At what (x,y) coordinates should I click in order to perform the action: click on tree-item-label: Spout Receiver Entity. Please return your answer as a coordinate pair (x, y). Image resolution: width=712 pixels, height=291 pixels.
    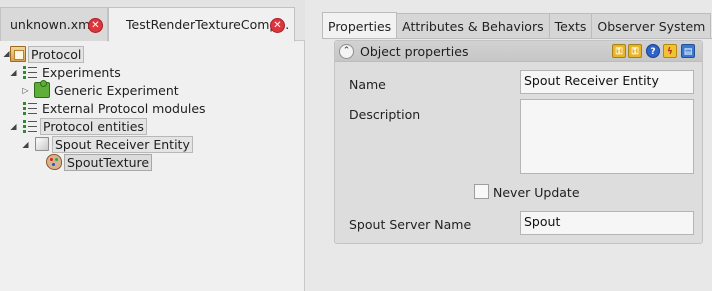
    Looking at the image, I should click on (122, 144).